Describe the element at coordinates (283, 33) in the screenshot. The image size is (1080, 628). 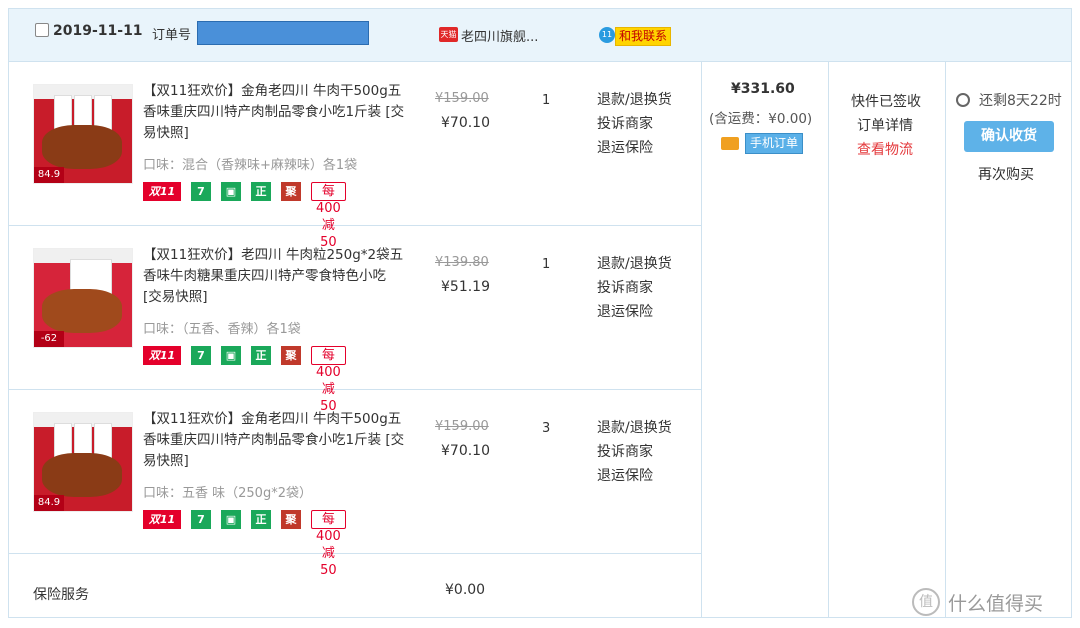
I see `order-number-redacted` at that location.